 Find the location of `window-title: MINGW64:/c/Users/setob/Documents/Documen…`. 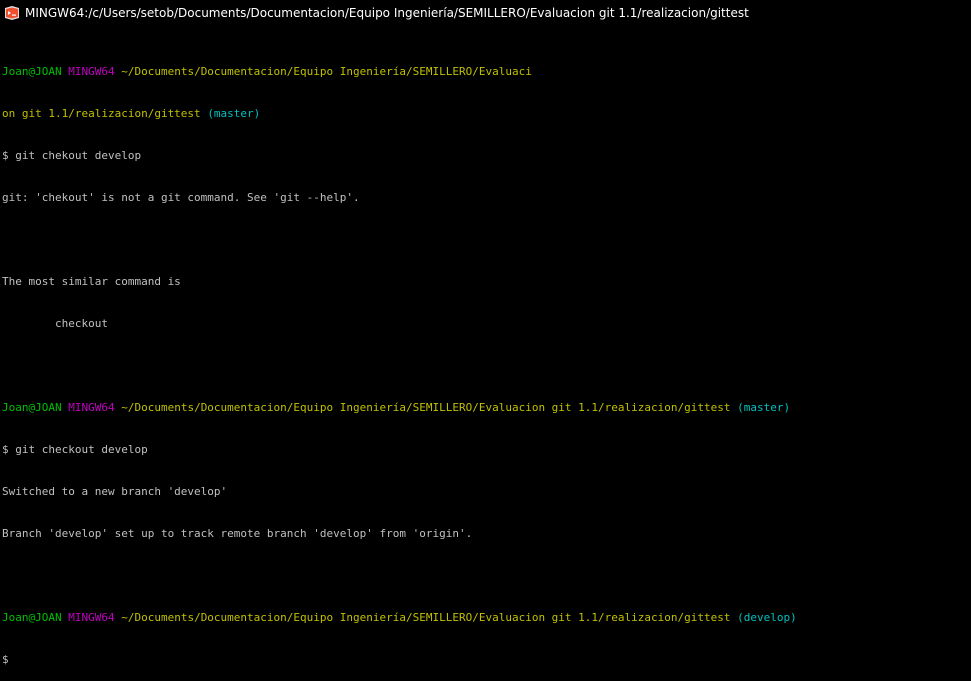

window-title: MINGW64:/c/Users/setob/Documents/Documen… is located at coordinates (387, 13).